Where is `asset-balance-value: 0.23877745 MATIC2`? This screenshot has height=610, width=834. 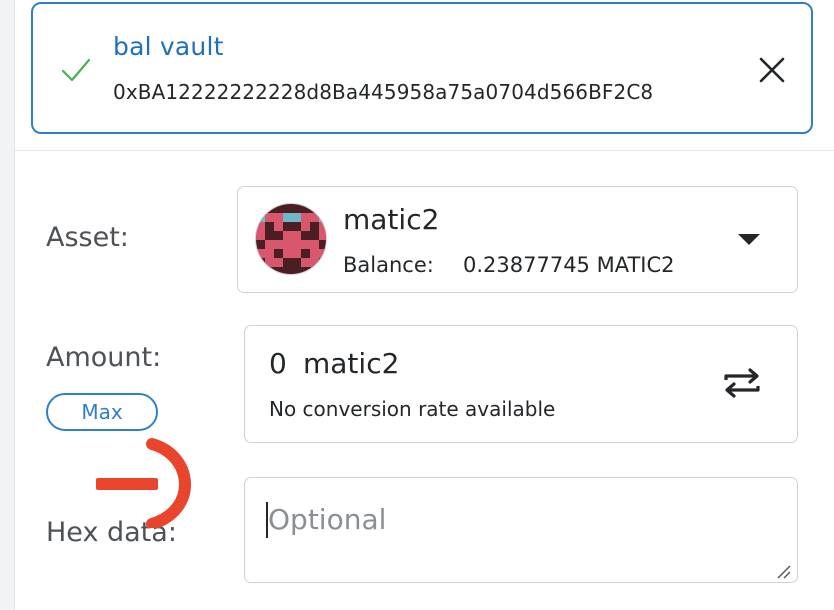
asset-balance-value: 0.23877745 MATIC2 is located at coordinates (569, 265).